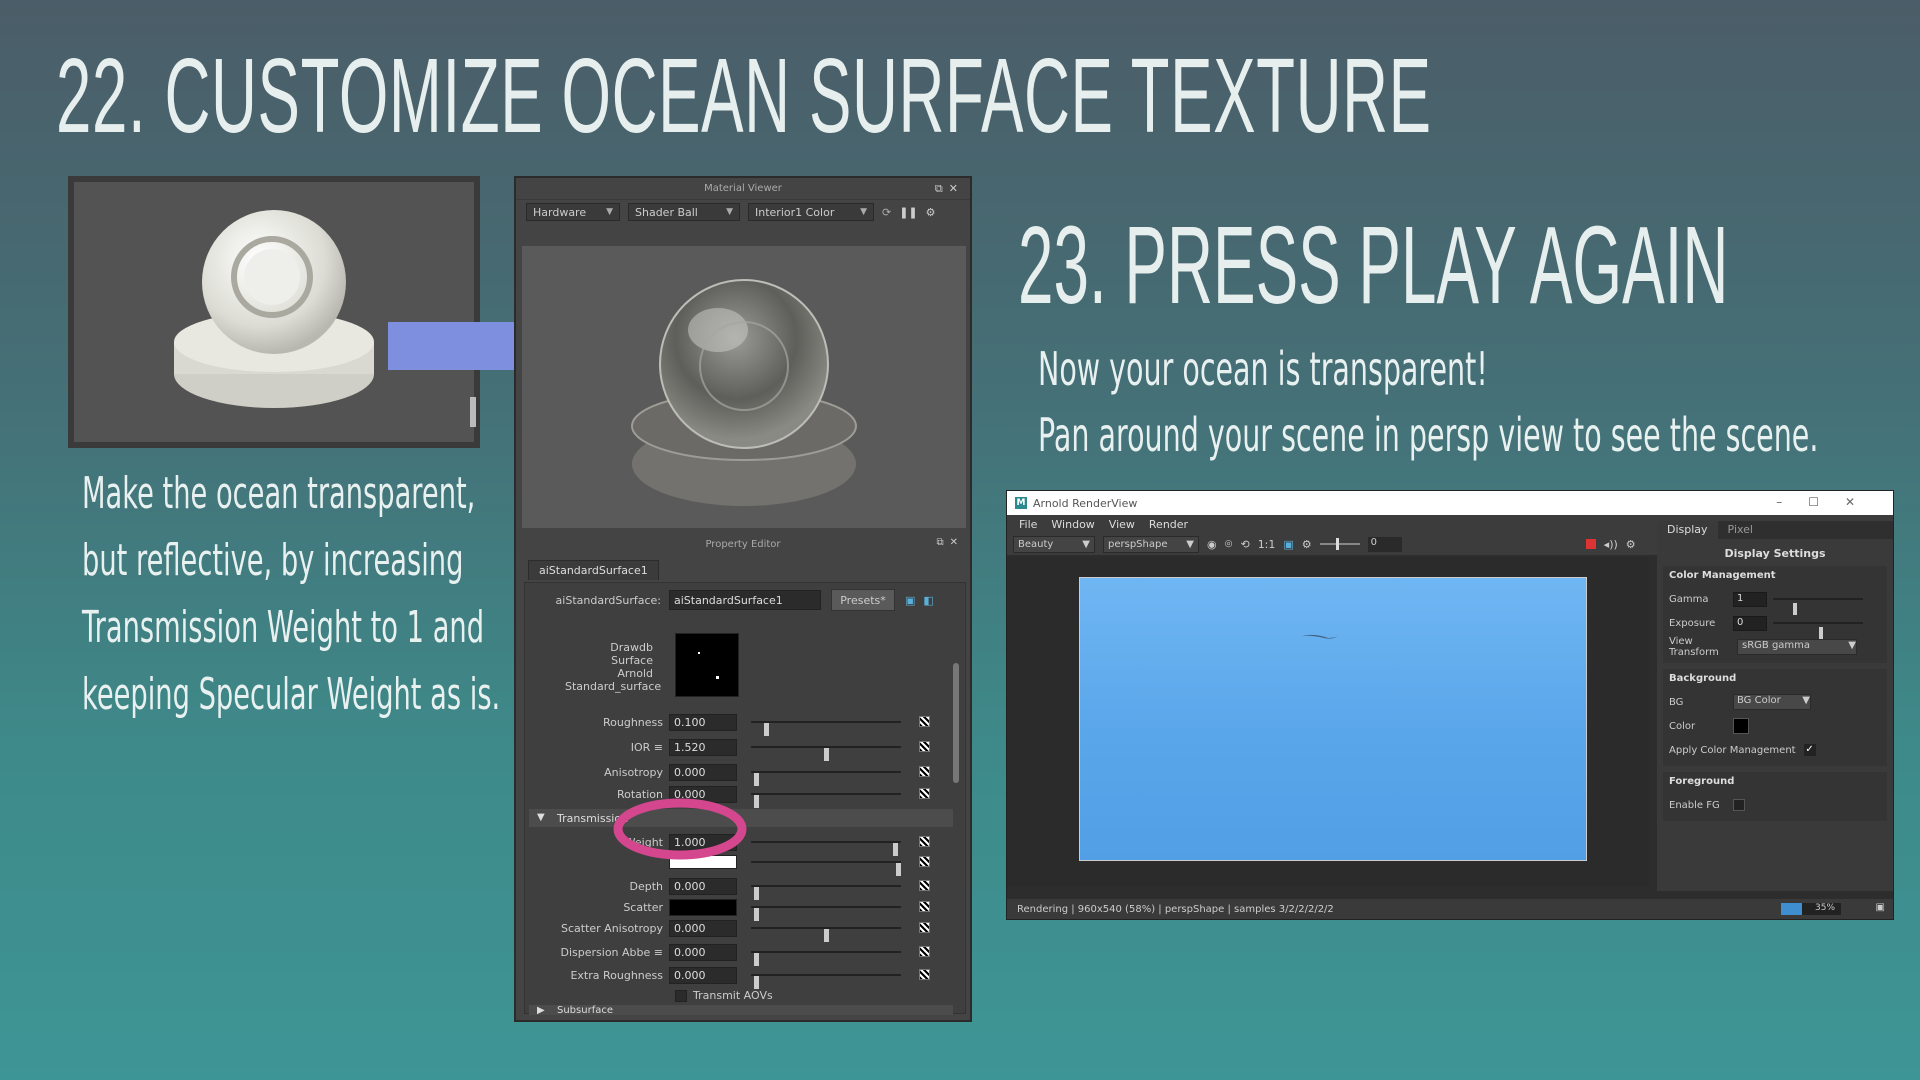 The width and height of the screenshot is (1920, 1080). I want to click on exposure-setting-field: 0, so click(1750, 623).